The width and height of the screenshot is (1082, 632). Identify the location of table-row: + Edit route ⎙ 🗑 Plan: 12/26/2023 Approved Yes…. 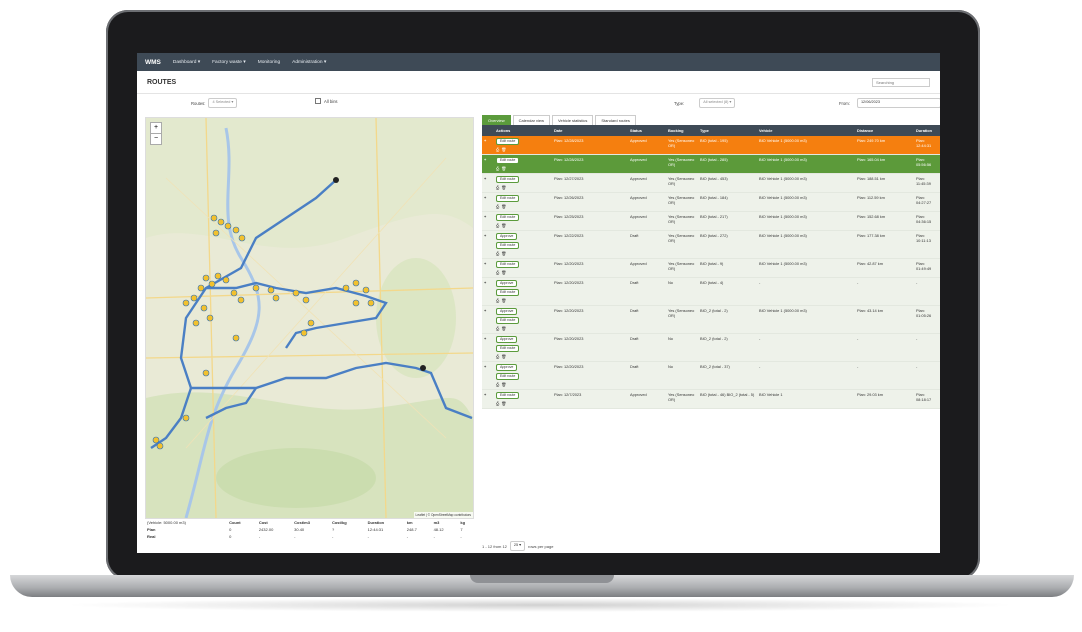
(711, 202).